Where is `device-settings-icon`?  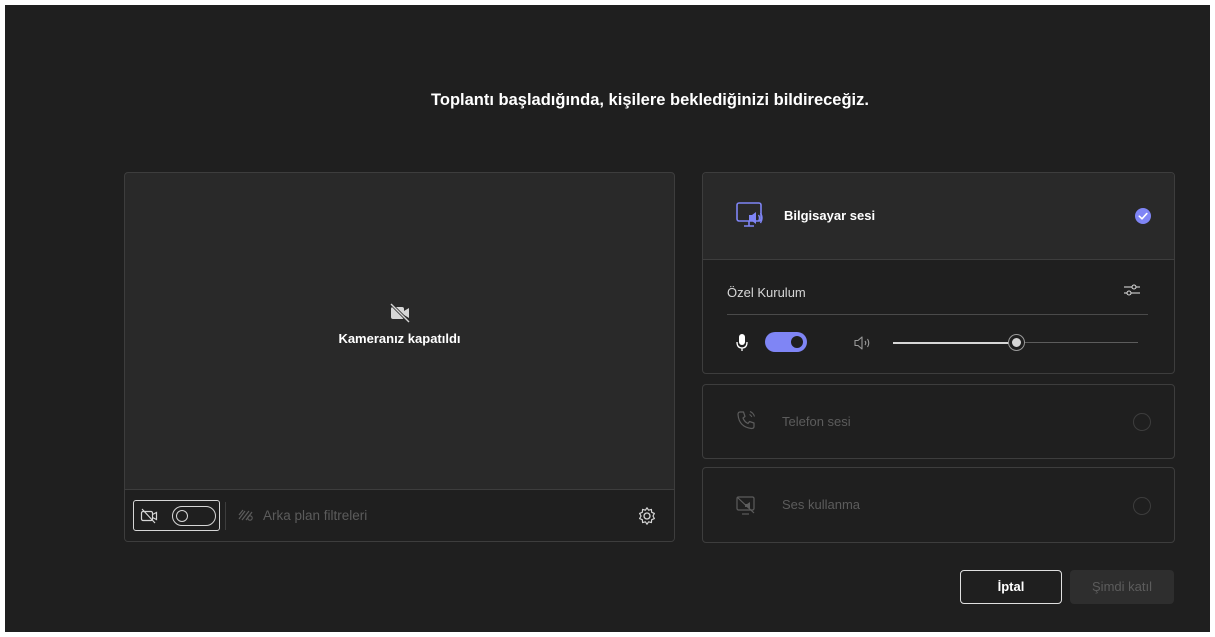 device-settings-icon is located at coordinates (1132, 290).